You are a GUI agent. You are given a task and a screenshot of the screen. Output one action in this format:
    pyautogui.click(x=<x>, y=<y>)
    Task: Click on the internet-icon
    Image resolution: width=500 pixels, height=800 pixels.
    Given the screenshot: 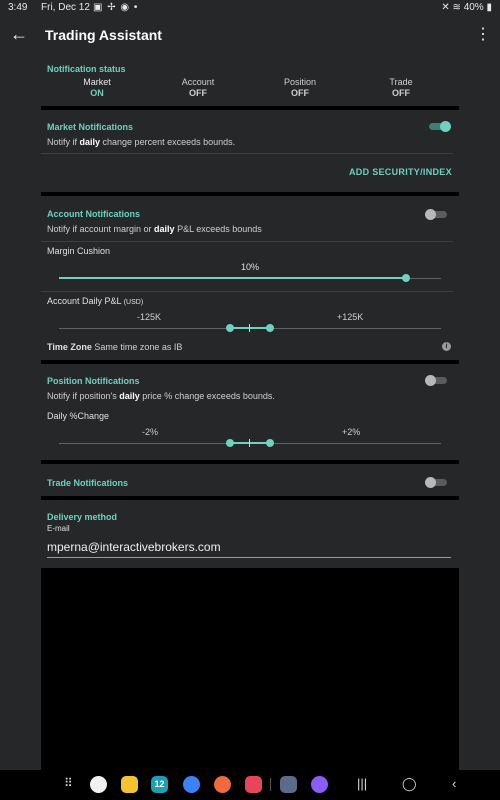 What is the action you would take?
    pyautogui.click(x=319, y=784)
    